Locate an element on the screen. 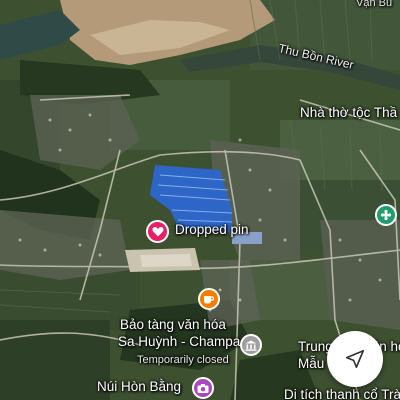  navigation-arrow-icon is located at coordinates (355, 359).